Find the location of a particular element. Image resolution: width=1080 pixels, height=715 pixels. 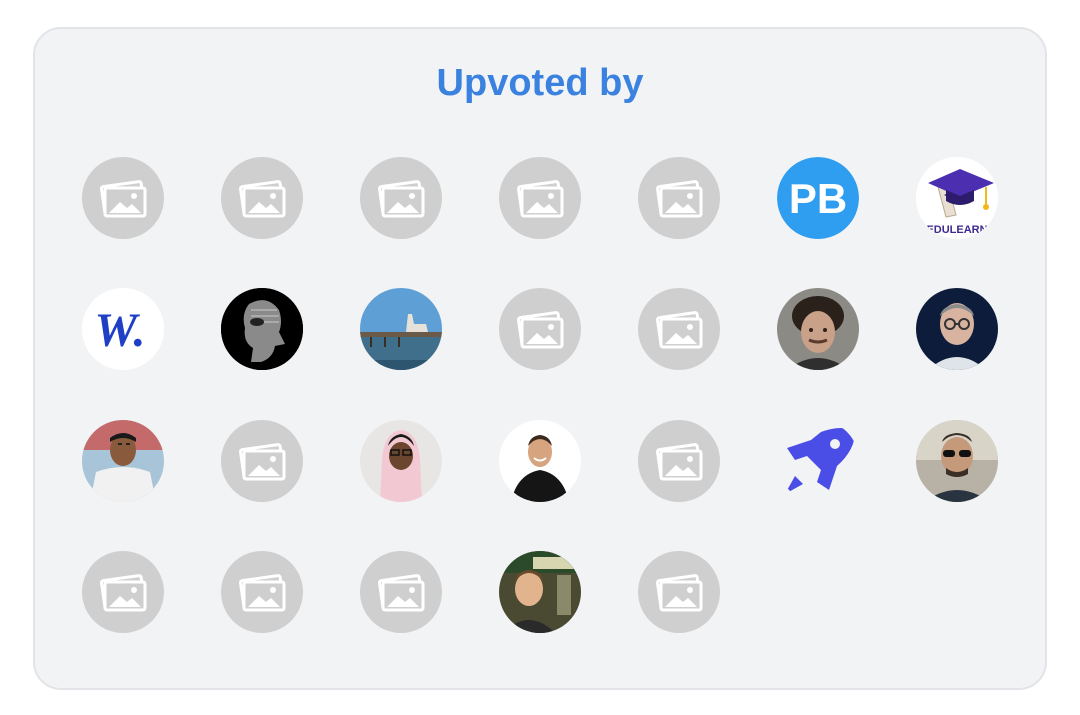

cartoon-man-photo is located at coordinates (540, 592).